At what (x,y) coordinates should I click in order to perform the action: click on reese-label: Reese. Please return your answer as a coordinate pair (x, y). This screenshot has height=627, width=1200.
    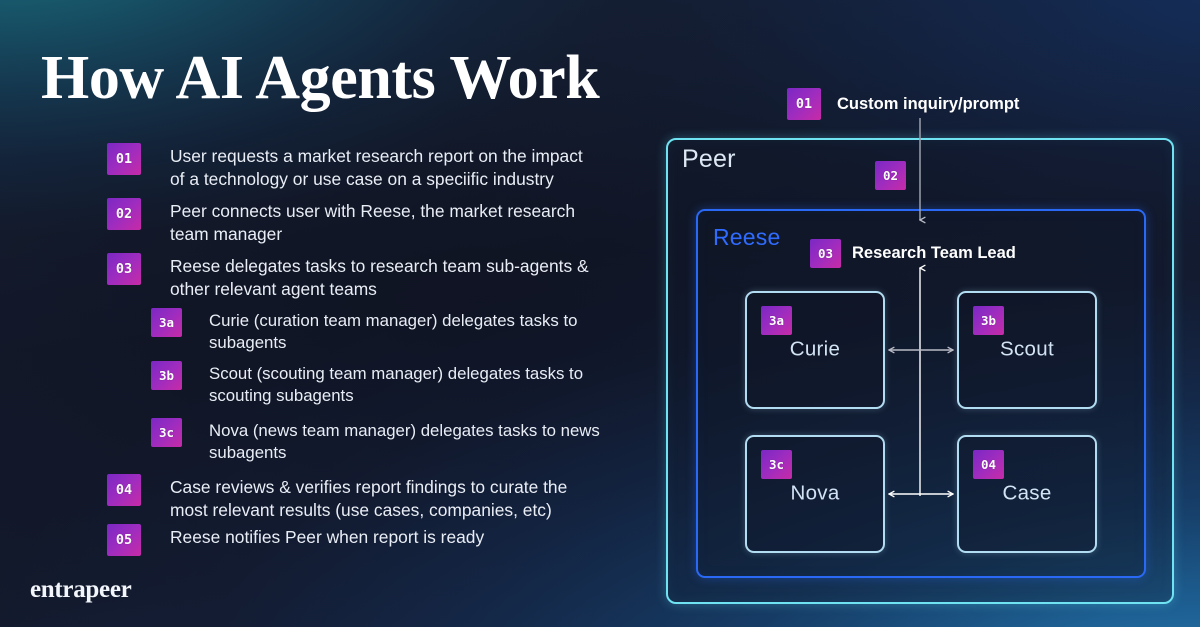
    Looking at the image, I should click on (747, 237).